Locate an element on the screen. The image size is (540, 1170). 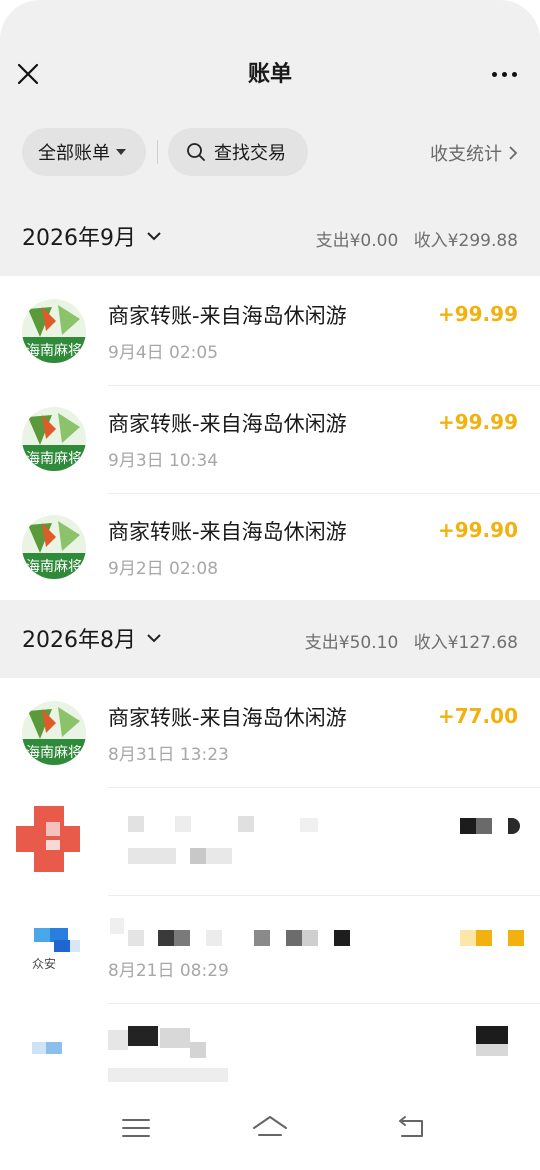
month-selector: 2026年9月 is located at coordinates (92, 236).